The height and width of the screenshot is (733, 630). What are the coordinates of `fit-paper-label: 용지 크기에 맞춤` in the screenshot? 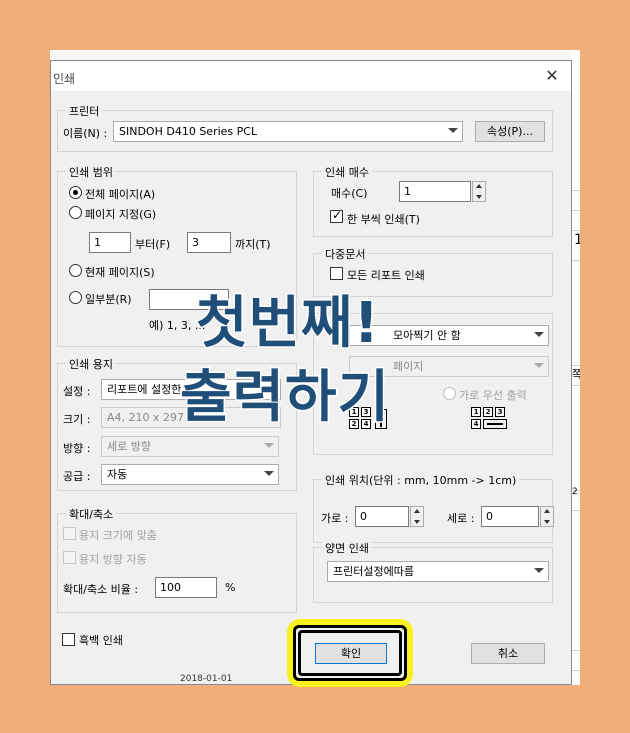 It's located at (118, 535).